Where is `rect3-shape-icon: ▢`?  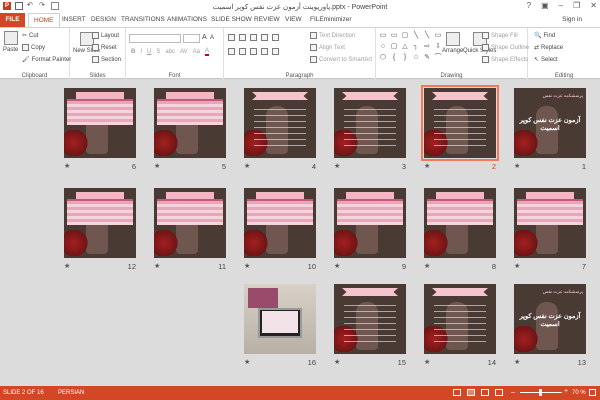
rect3-shape-icon: ▢ is located at coordinates (394, 47).